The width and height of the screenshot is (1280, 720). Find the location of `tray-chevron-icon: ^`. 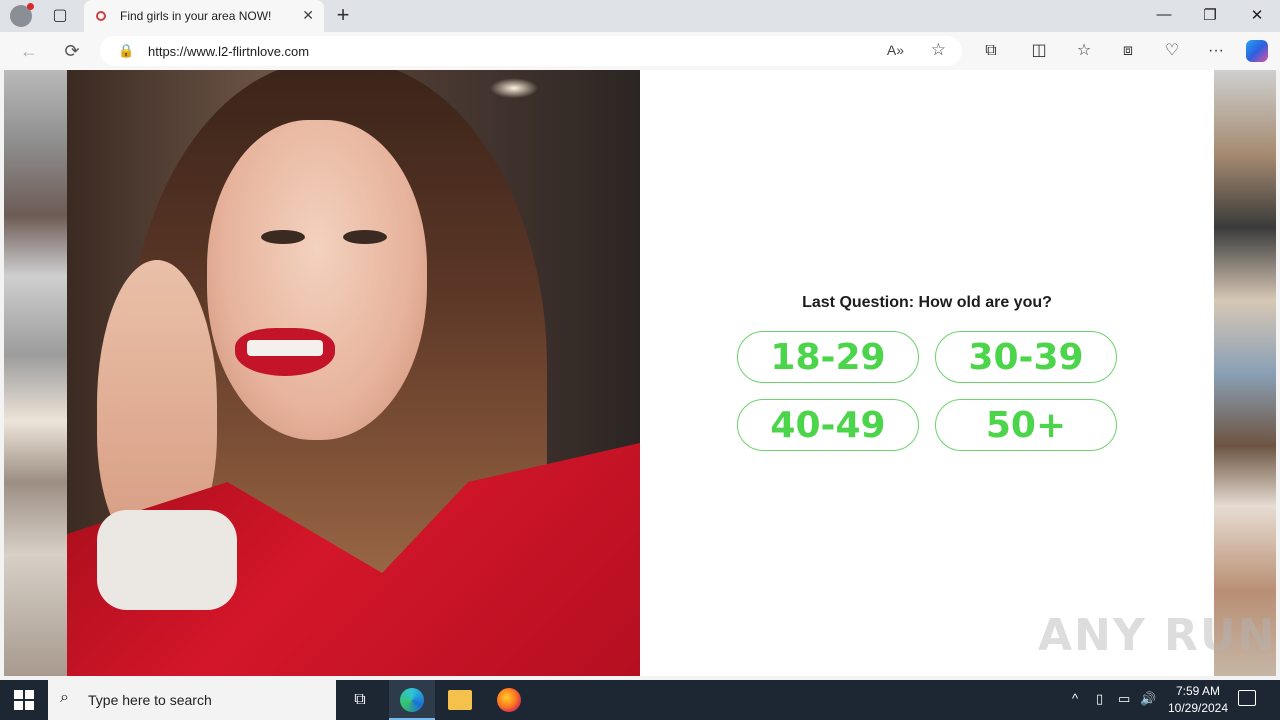

tray-chevron-icon: ^ is located at coordinates (1075, 698).